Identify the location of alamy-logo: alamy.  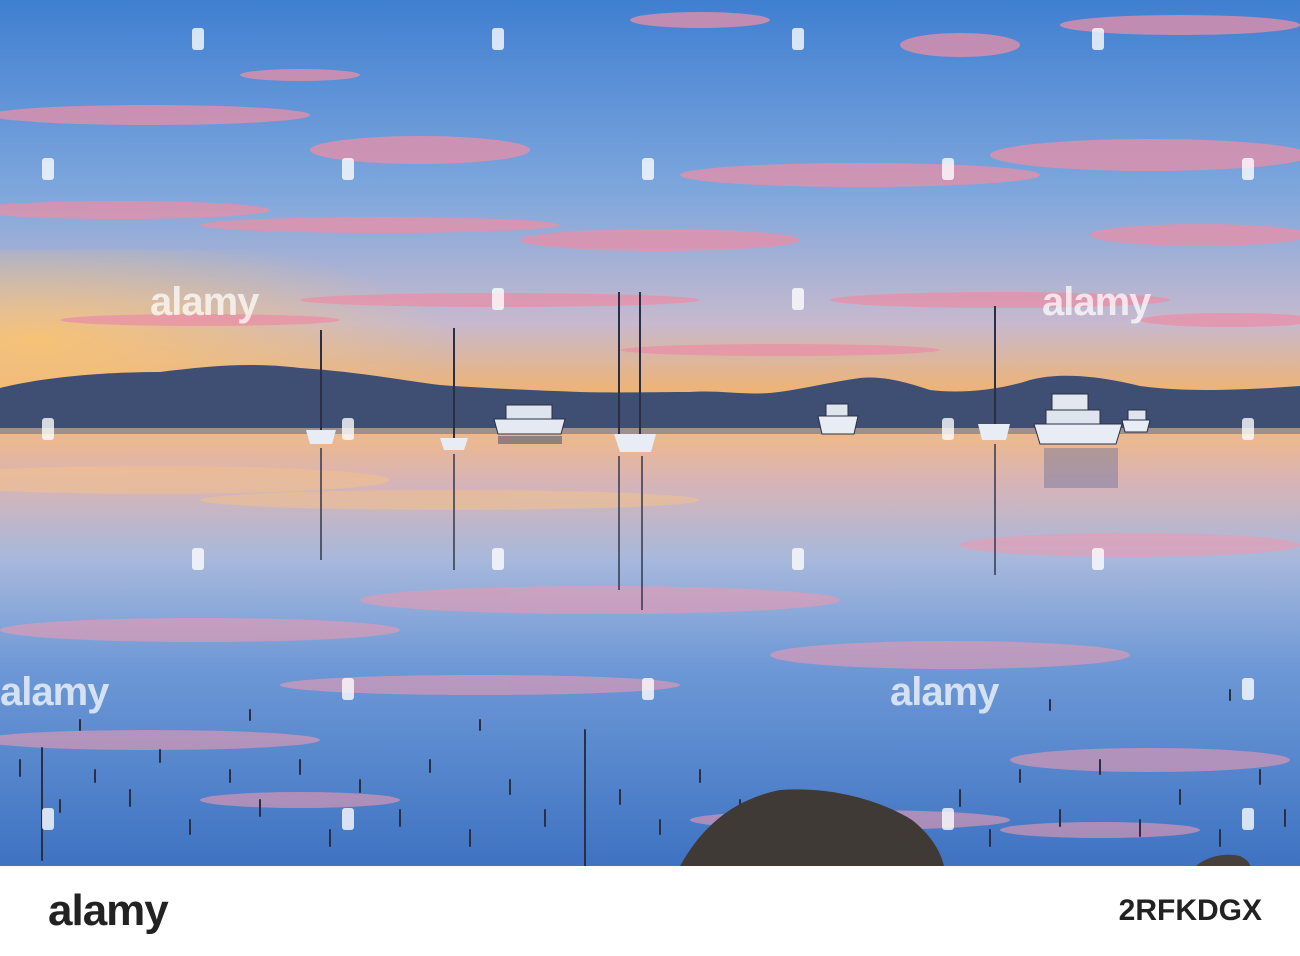
(108, 910).